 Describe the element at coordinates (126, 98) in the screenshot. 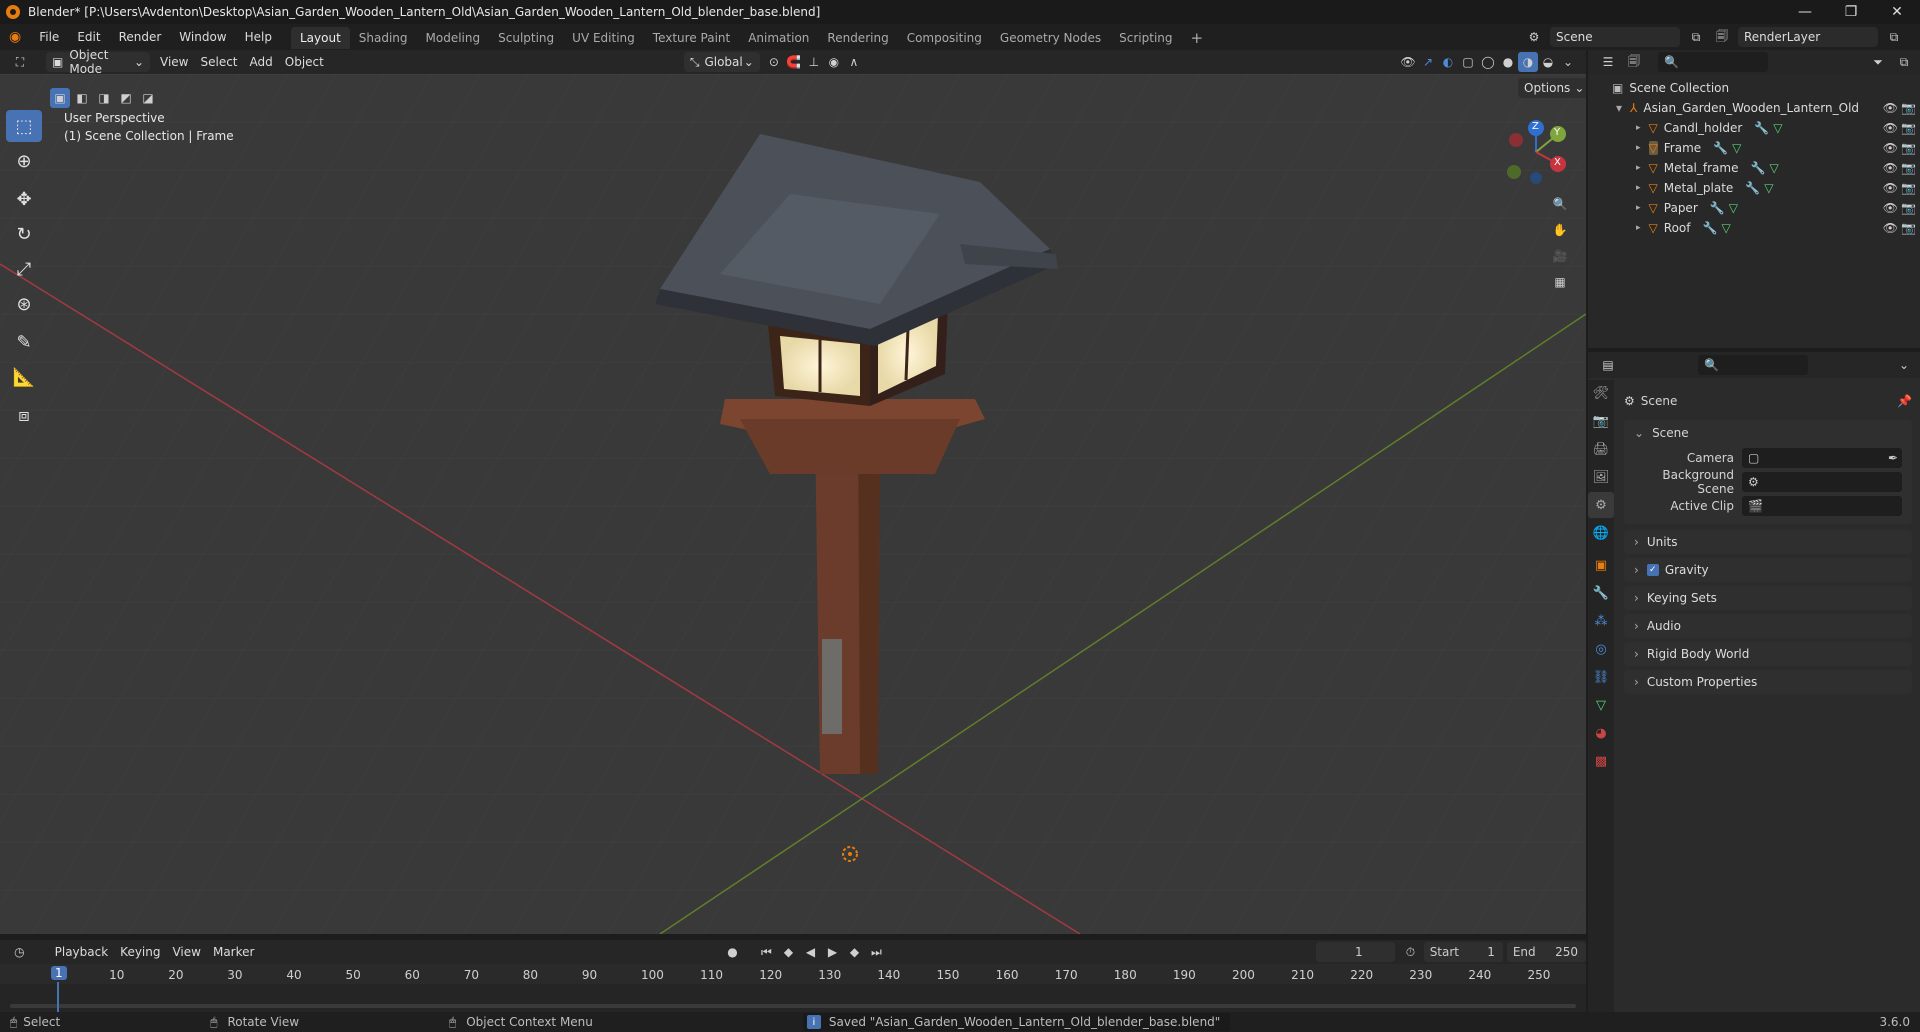

I see `select-invert-icon: ◩` at that location.